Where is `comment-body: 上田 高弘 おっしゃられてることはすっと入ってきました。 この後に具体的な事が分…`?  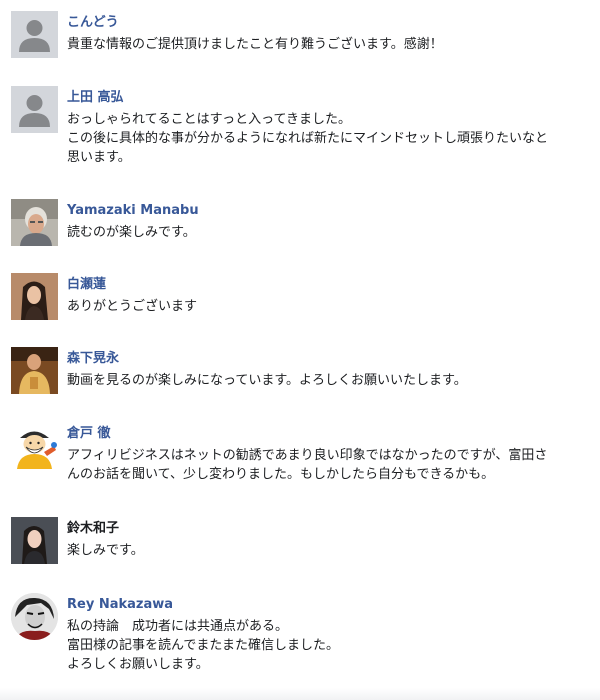 comment-body: 上田 高弘 おっしゃられてることはすっと入ってきました。 この後に具体的な事が分… is located at coordinates (329, 126).